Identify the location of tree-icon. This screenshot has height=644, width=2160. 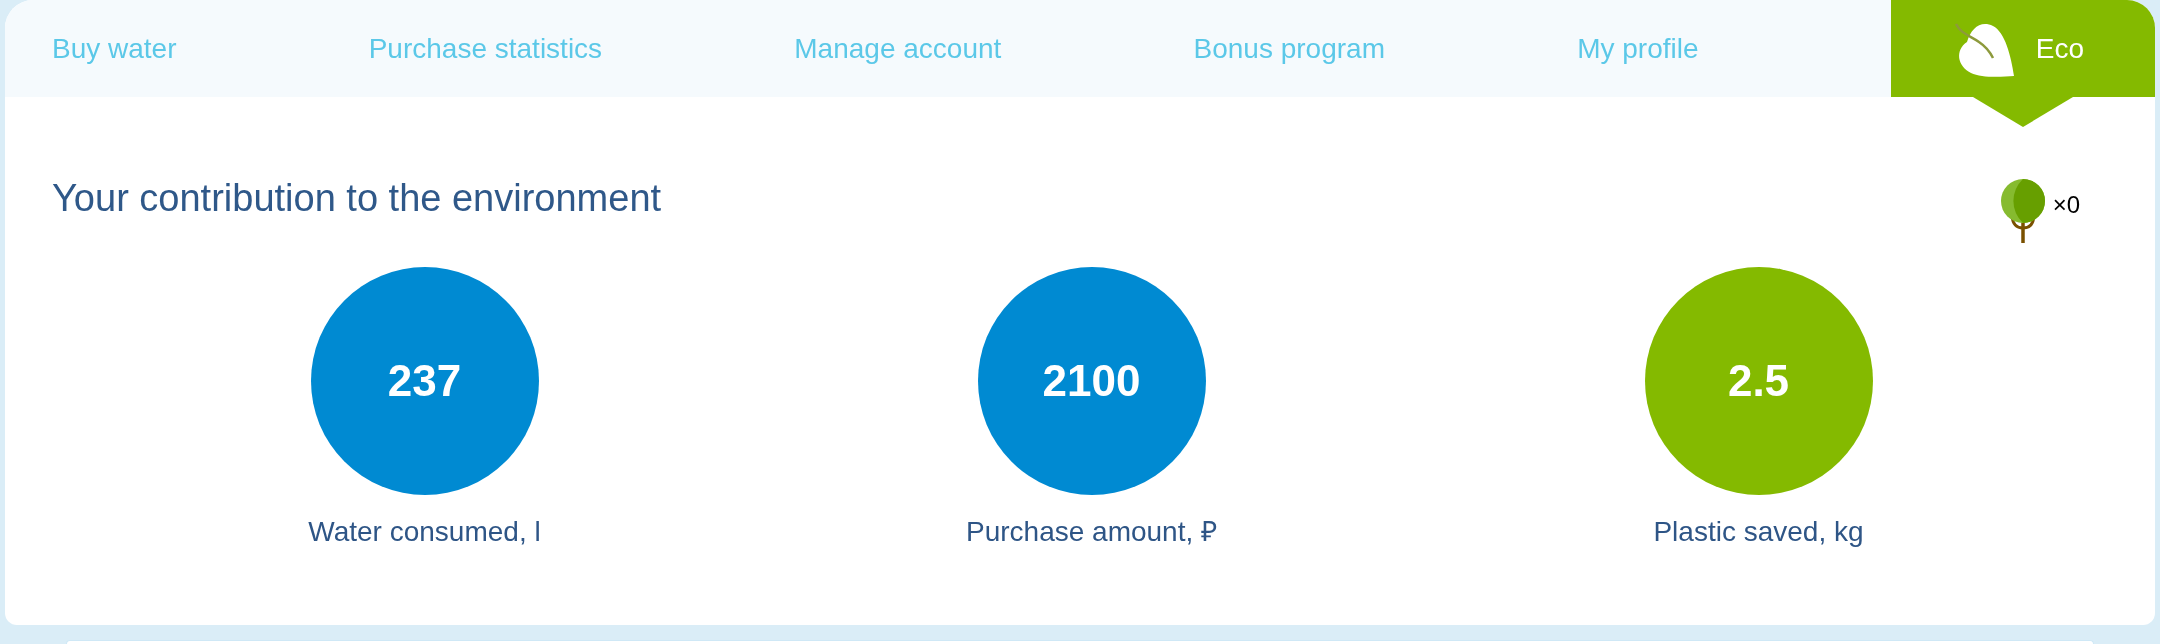
(2022, 211).